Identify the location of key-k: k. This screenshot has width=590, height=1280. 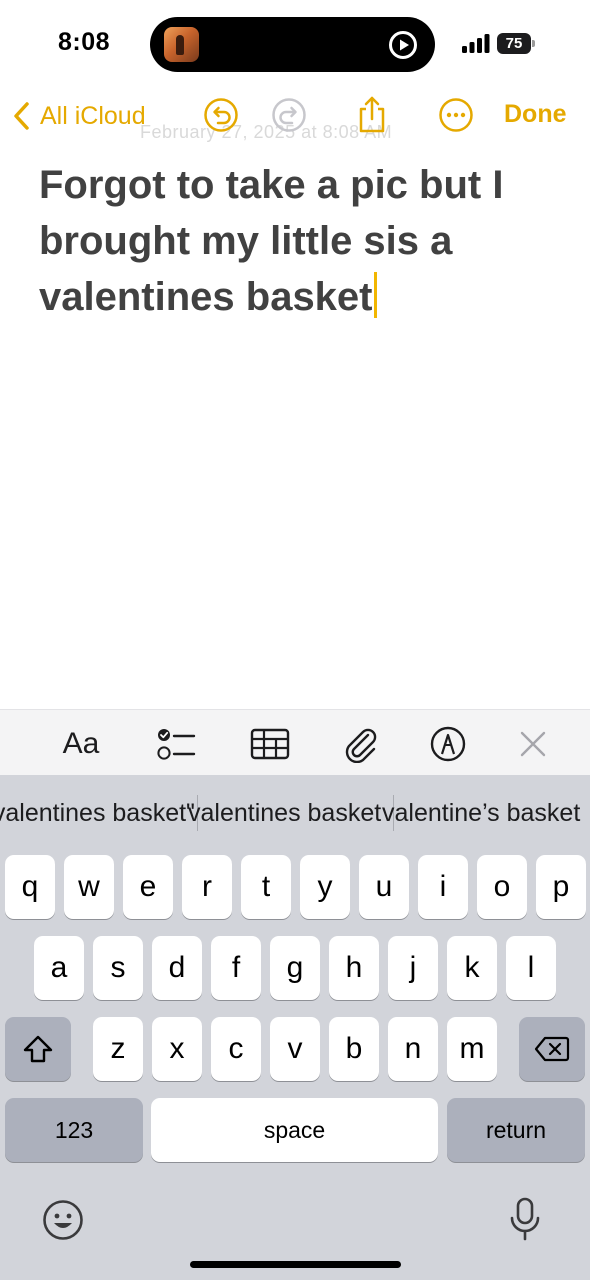
(472, 968).